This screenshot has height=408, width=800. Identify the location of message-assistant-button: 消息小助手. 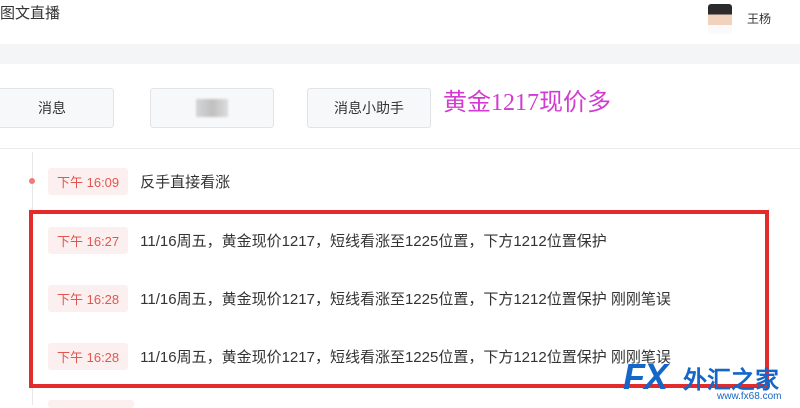
(369, 108).